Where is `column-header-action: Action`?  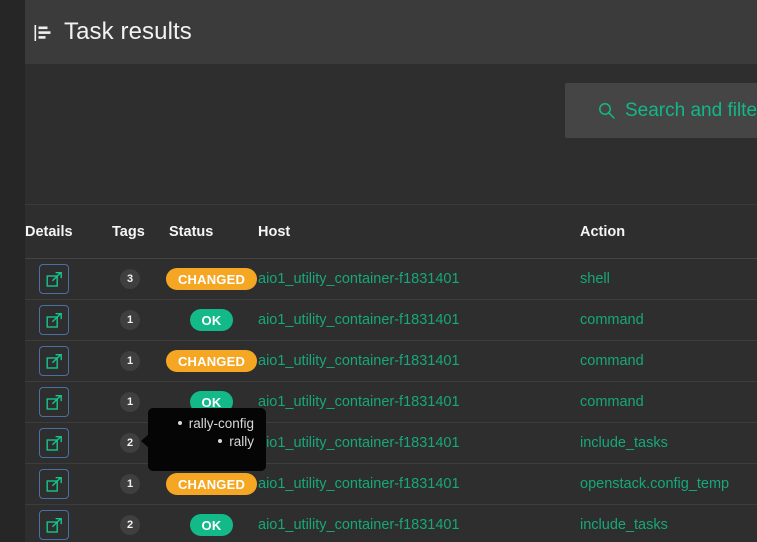
column-header-action: Action is located at coordinates (668, 231).